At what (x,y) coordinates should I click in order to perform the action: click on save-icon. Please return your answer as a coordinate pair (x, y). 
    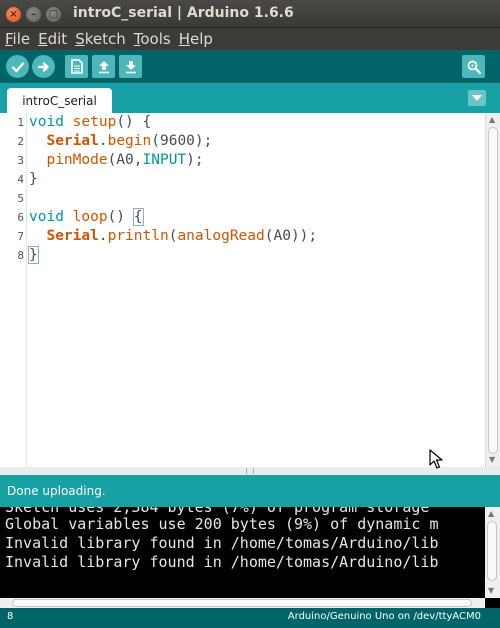
    Looking at the image, I should click on (130, 67).